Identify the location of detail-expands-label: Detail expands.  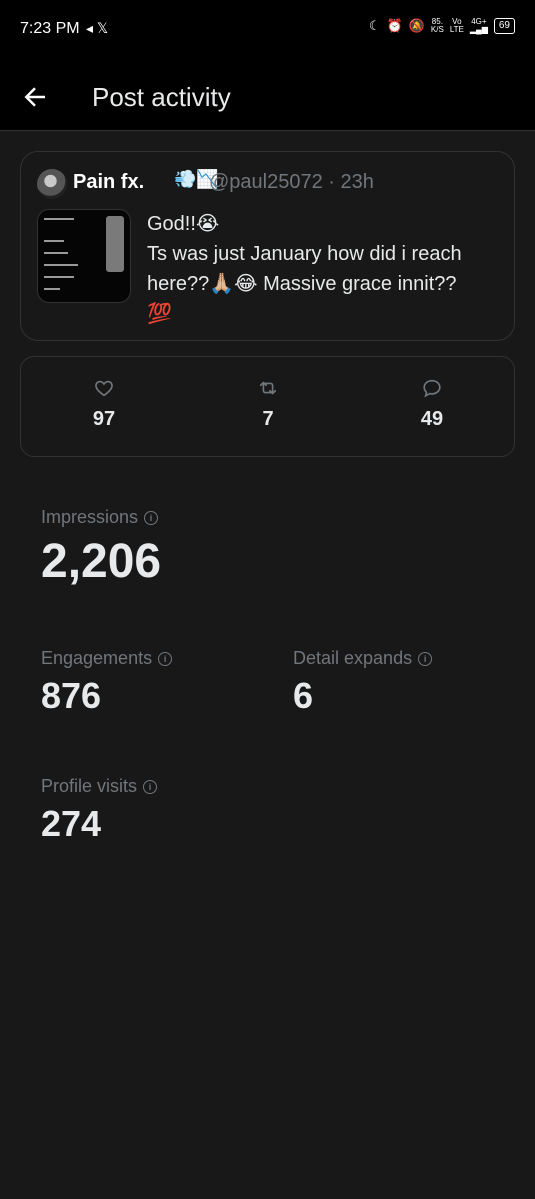
(353, 658).